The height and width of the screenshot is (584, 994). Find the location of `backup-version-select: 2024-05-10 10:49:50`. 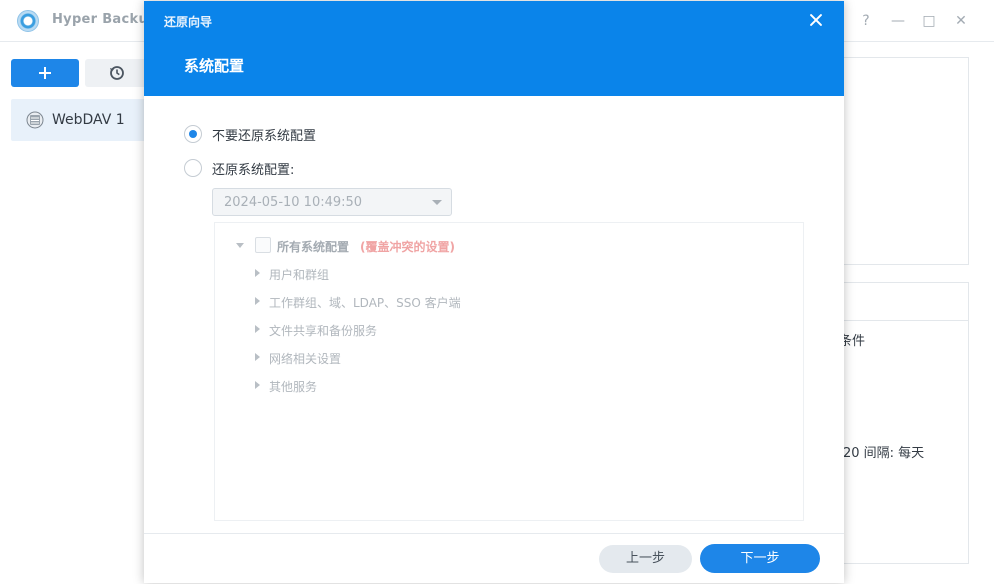

backup-version-select: 2024-05-10 10:49:50 is located at coordinates (332, 202).